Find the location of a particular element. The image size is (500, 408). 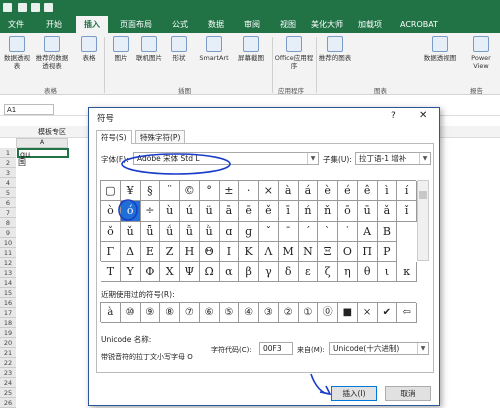

redo-icon is located at coordinates (48, 7).